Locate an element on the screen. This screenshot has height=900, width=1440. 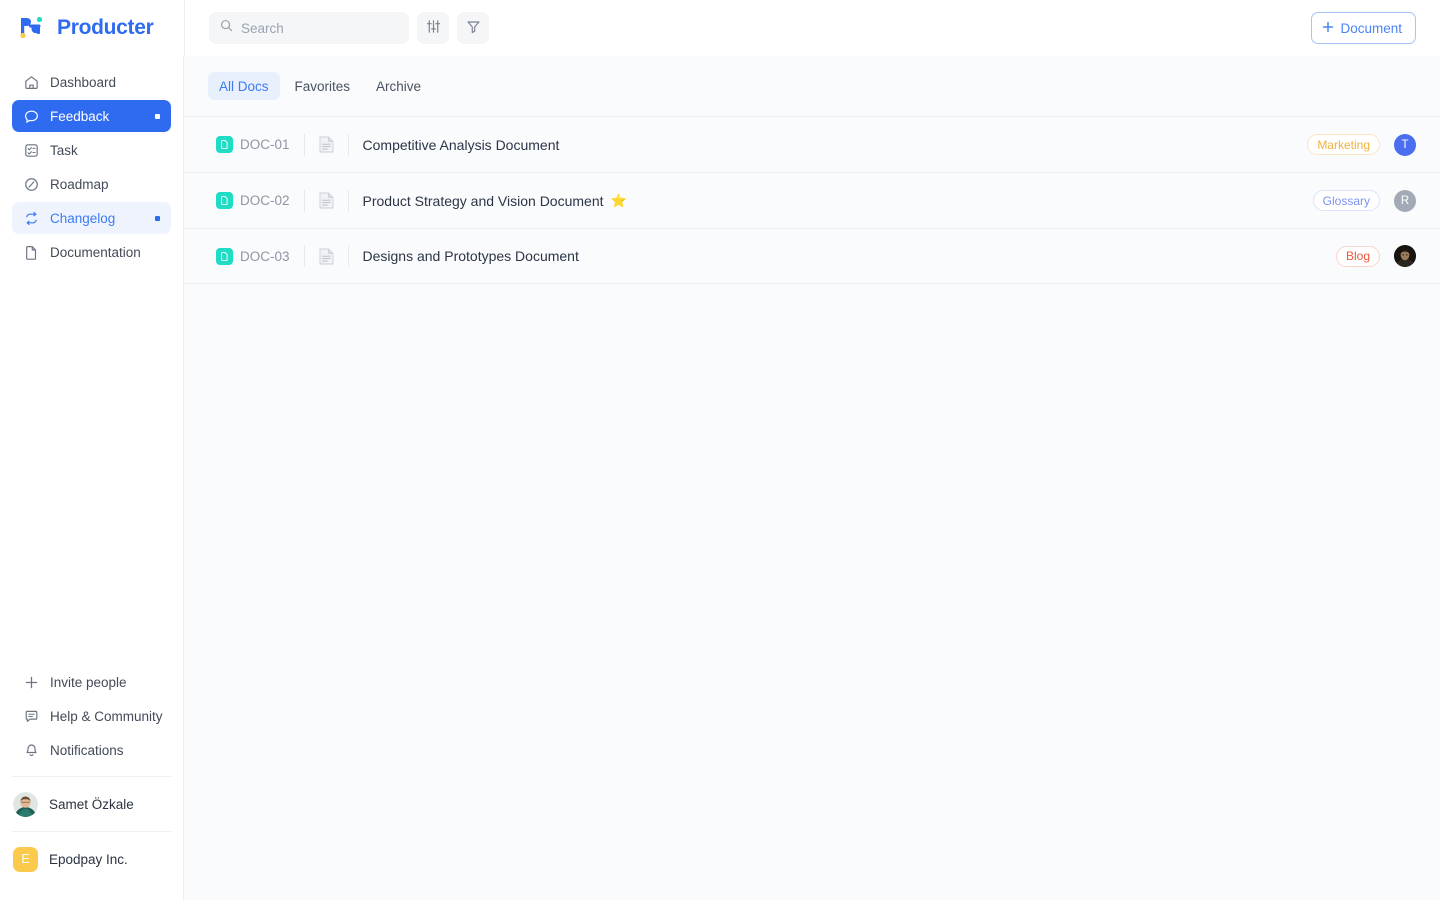
sidebar-item-feedback: Feedback is located at coordinates (91, 116).